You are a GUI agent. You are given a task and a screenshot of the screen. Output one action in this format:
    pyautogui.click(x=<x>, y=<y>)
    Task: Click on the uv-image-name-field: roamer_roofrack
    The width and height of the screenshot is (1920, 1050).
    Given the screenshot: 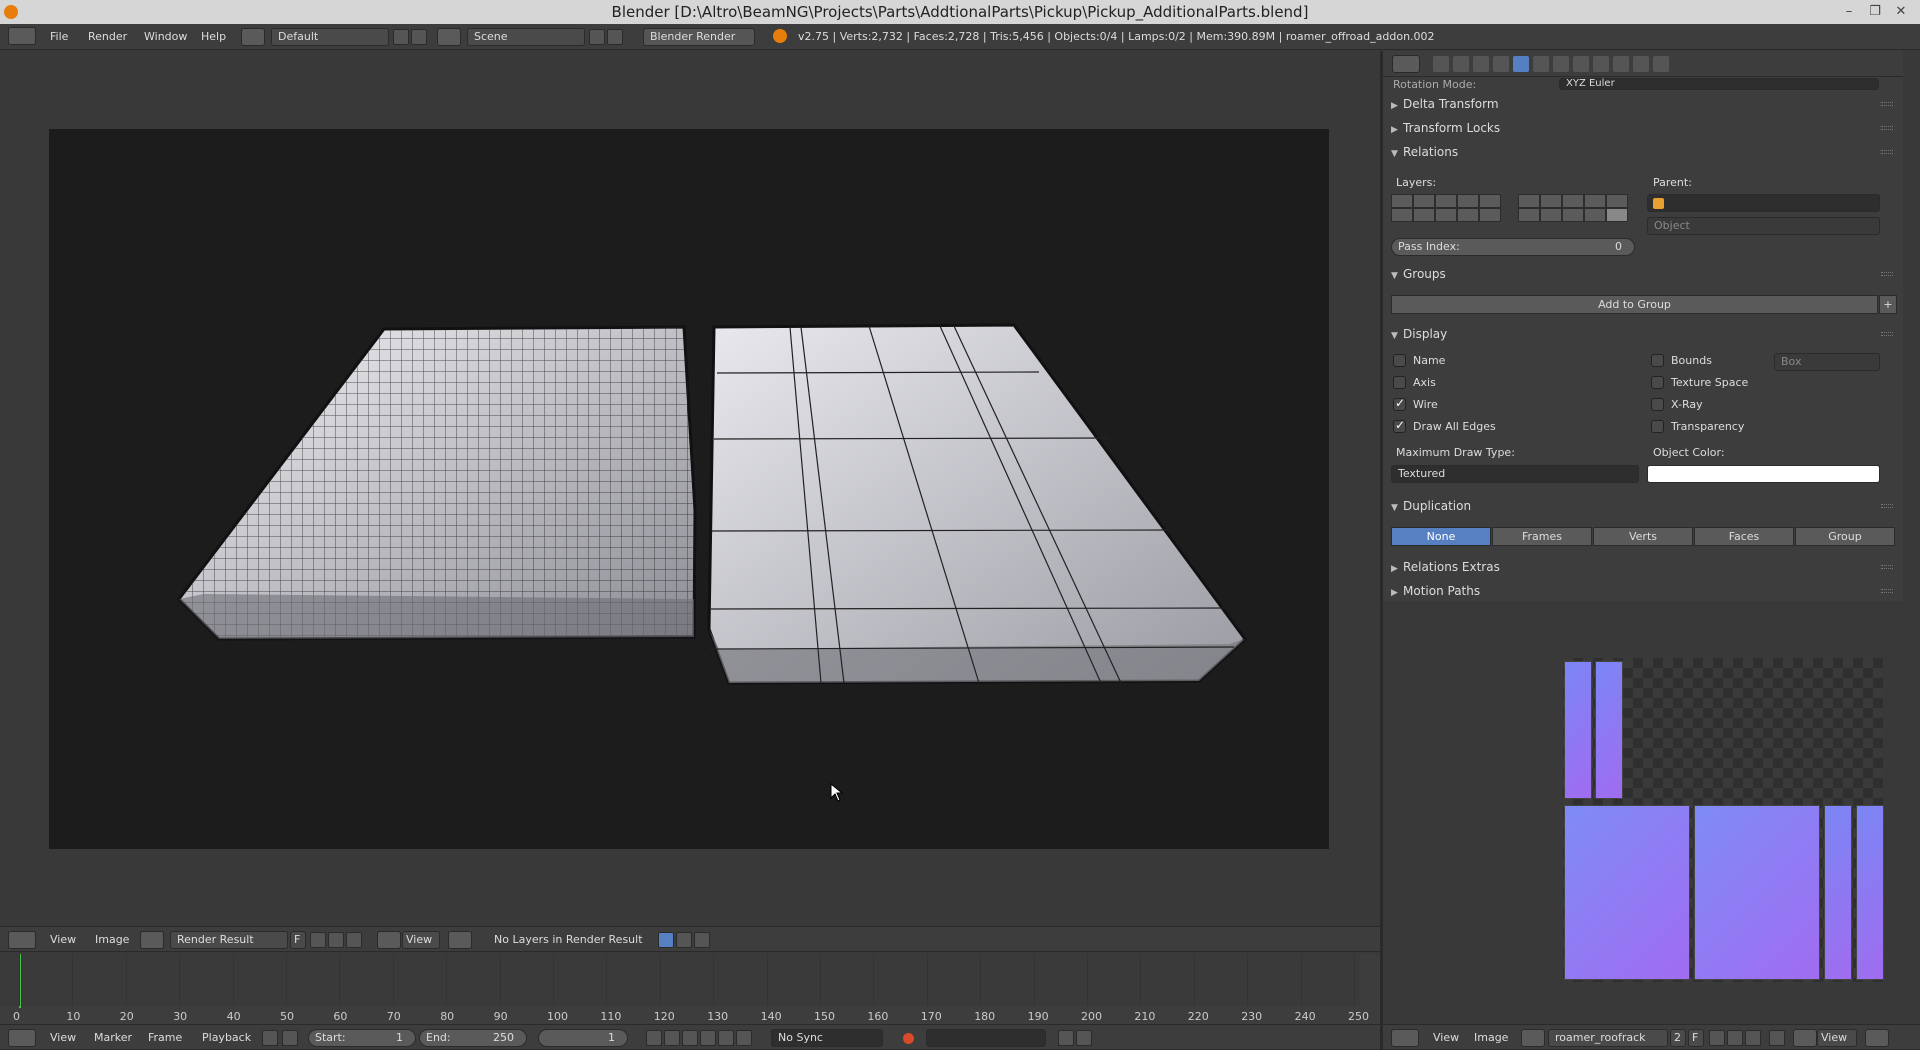 What is the action you would take?
    pyautogui.click(x=1608, y=1038)
    